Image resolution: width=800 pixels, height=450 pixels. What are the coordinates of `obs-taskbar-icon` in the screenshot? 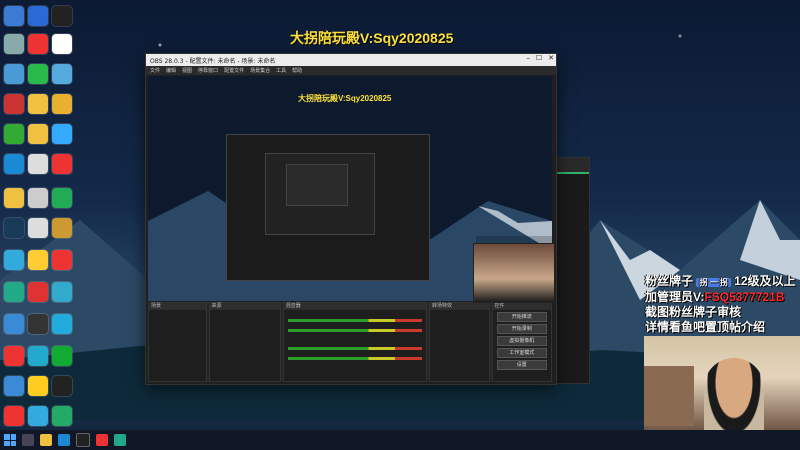 It's located at (83, 440).